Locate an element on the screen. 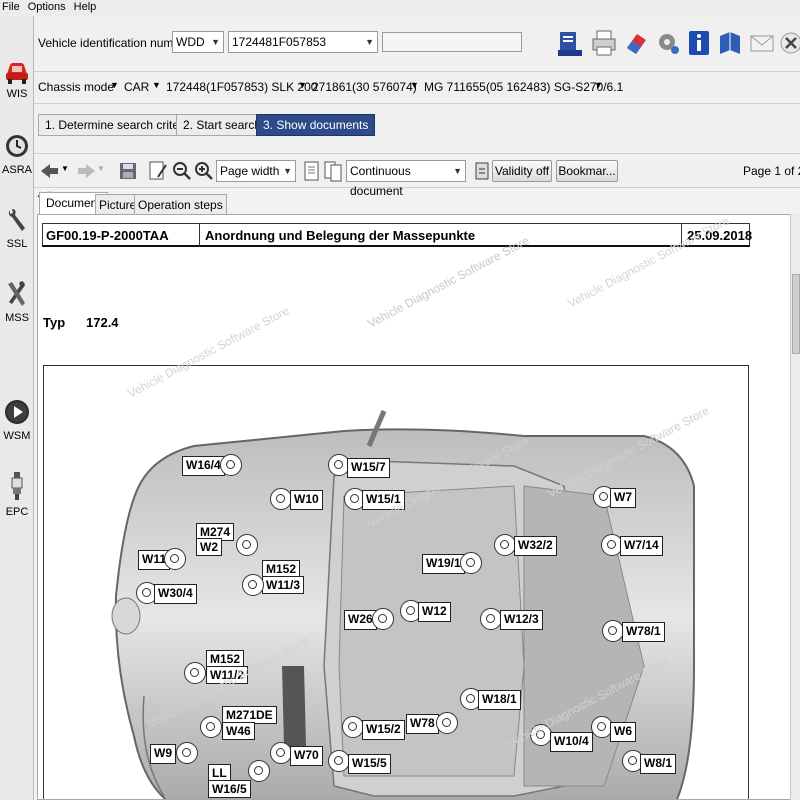 The height and width of the screenshot is (800, 800). vin-prefix-select: WDD ▼ is located at coordinates (198, 42).